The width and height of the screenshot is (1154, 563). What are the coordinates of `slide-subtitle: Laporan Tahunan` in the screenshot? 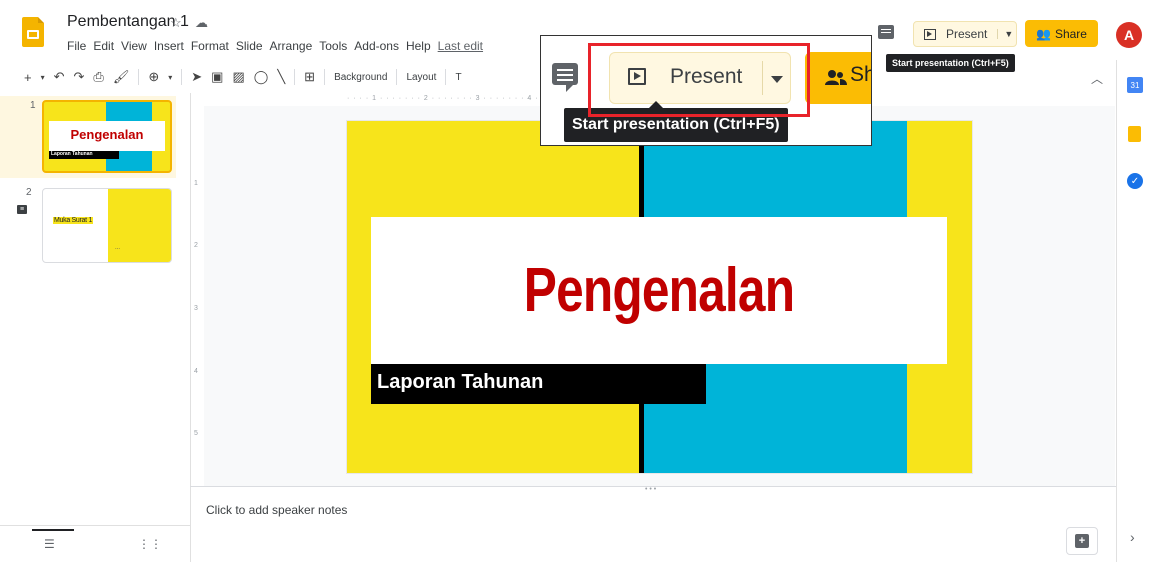 It's located at (460, 382).